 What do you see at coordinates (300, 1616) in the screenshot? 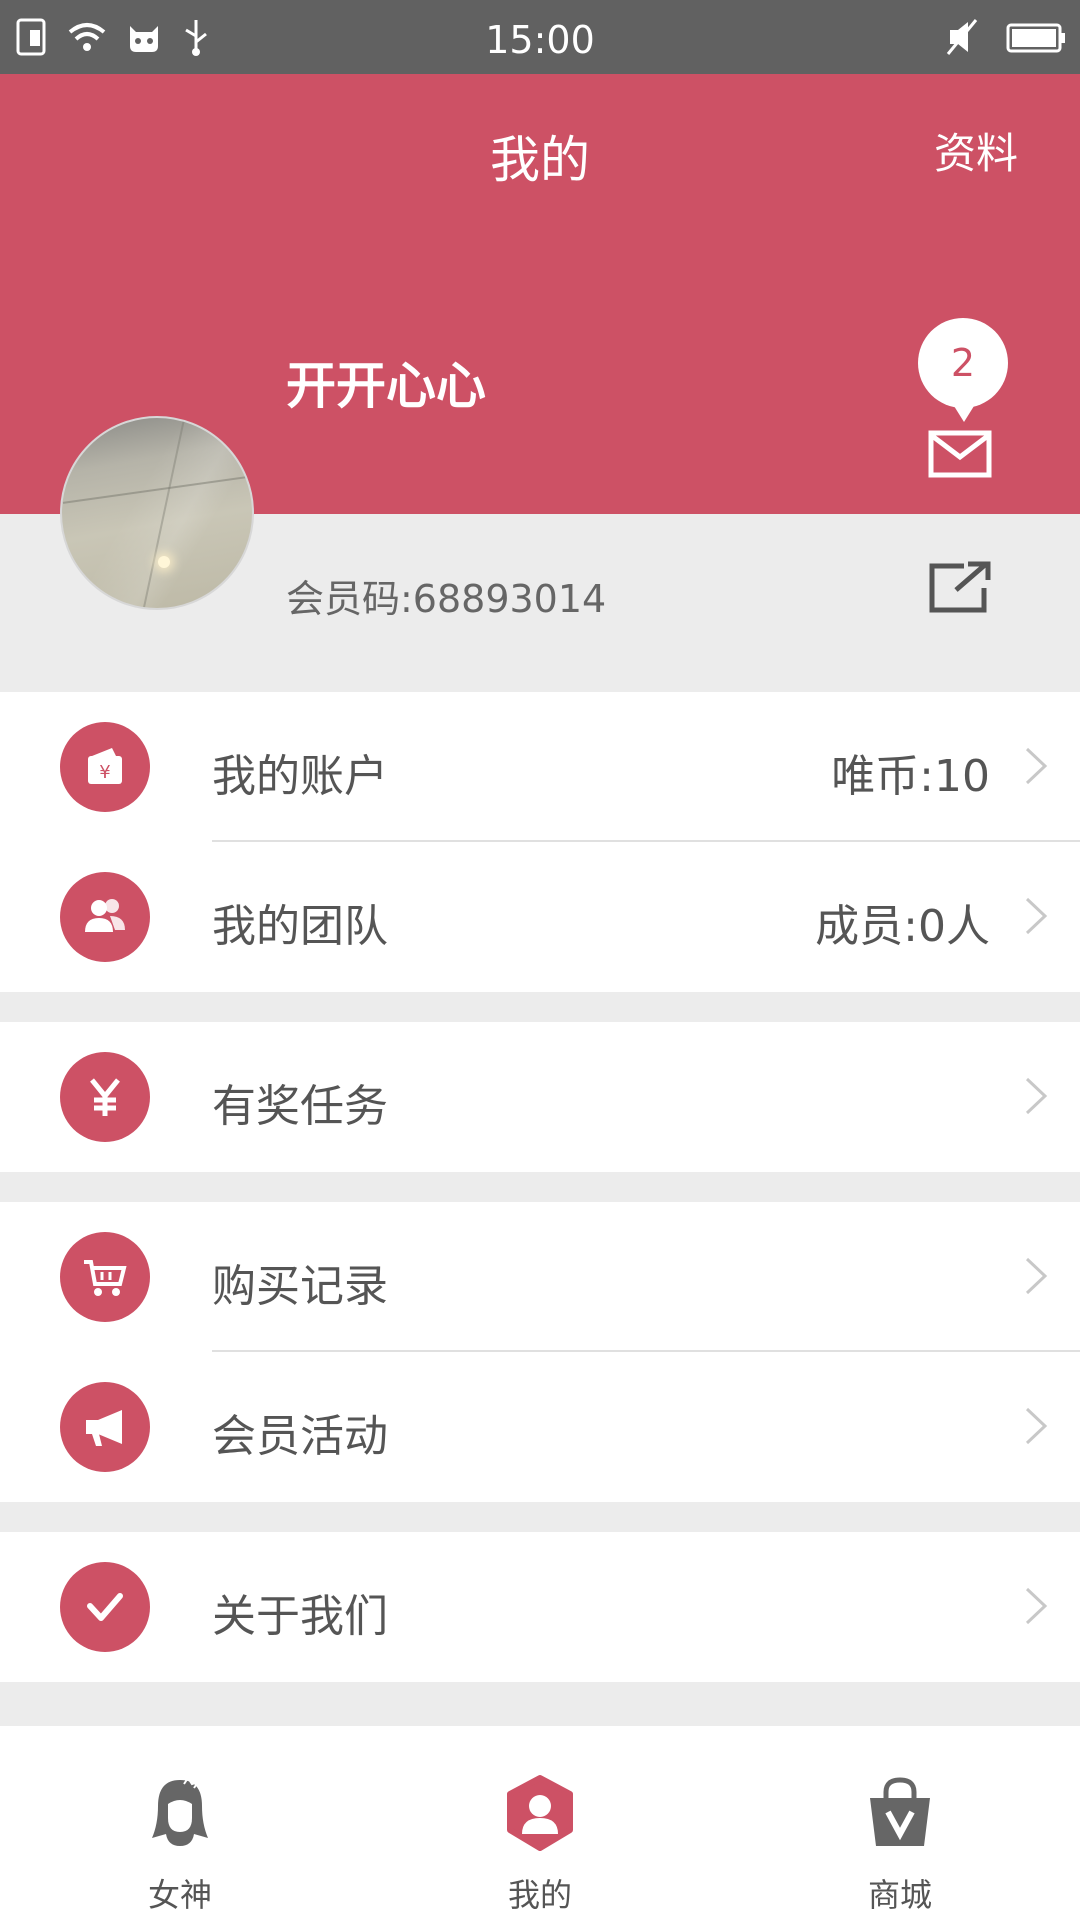
I see `menu-label: 关于我们` at bounding box center [300, 1616].